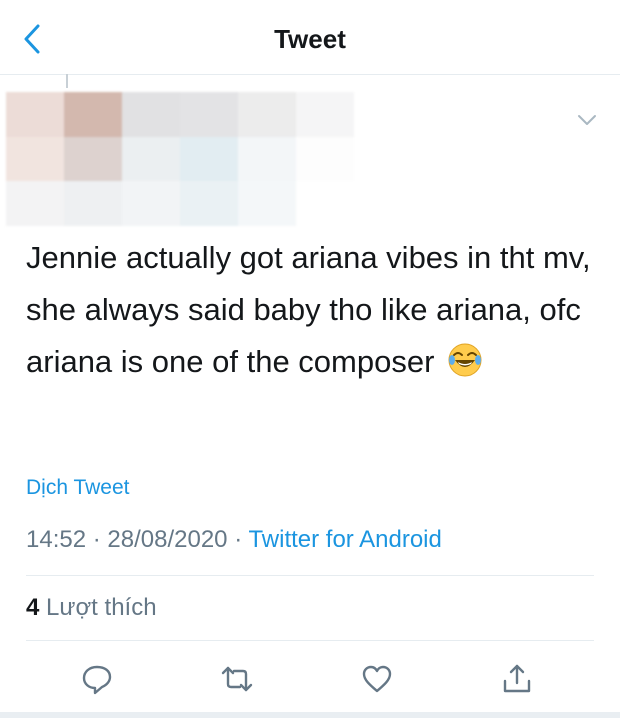 The height and width of the screenshot is (718, 620). What do you see at coordinates (167, 539) in the screenshot?
I see `tweet-date: 28/08/2020` at bounding box center [167, 539].